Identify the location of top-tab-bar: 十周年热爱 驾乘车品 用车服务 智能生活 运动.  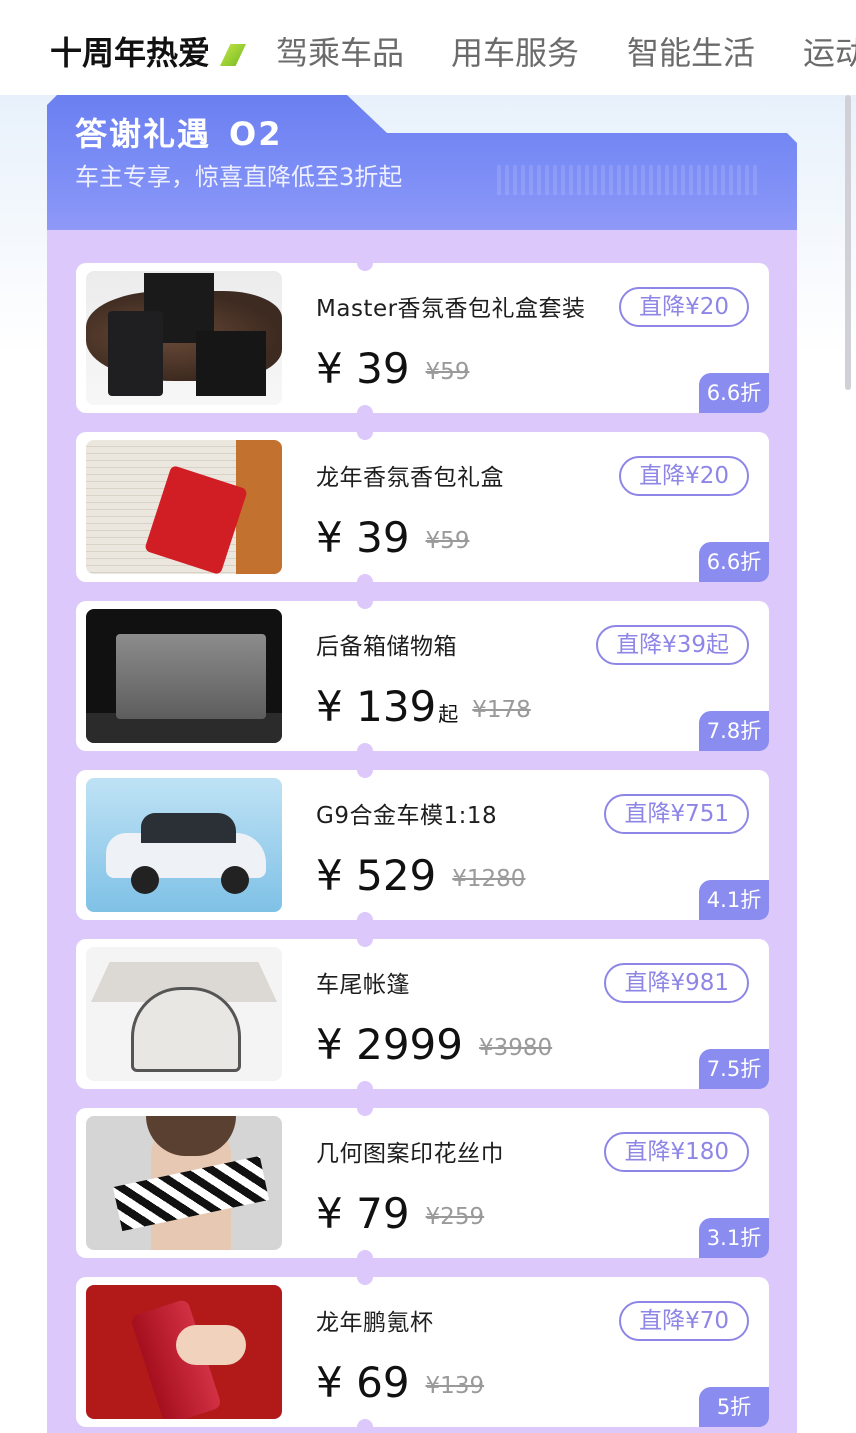
(428, 47).